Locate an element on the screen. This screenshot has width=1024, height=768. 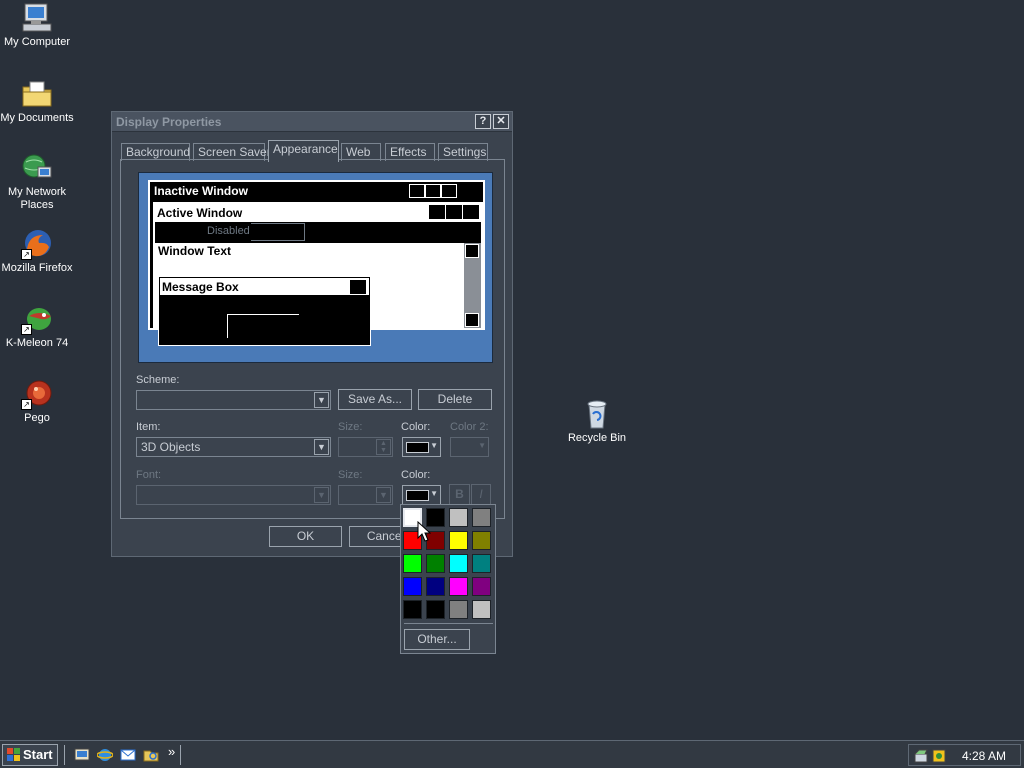
font-color-label: Color: is located at coordinates (416, 475).